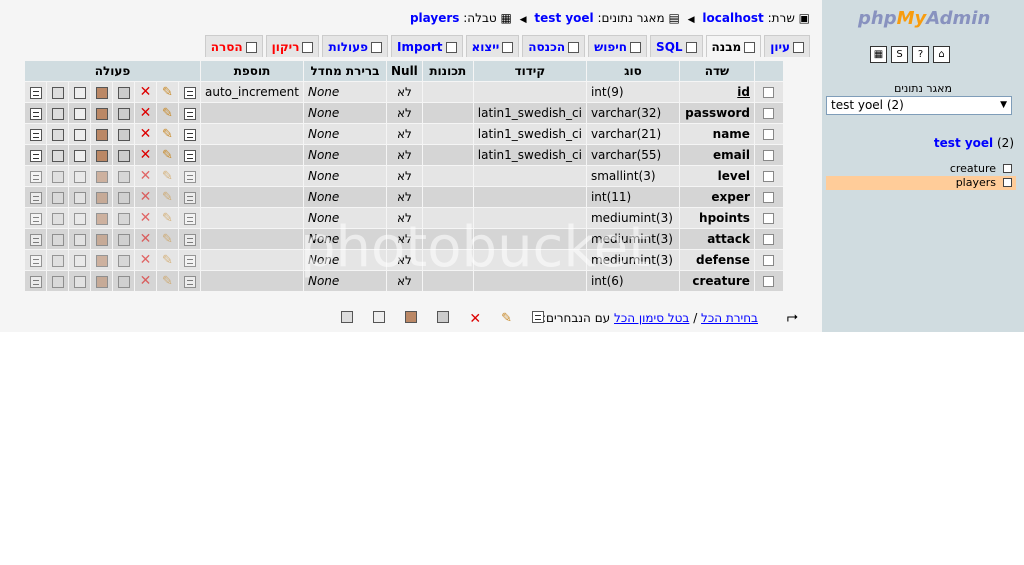 The image size is (1024, 565). I want to click on header-field: שדה, so click(716, 71).